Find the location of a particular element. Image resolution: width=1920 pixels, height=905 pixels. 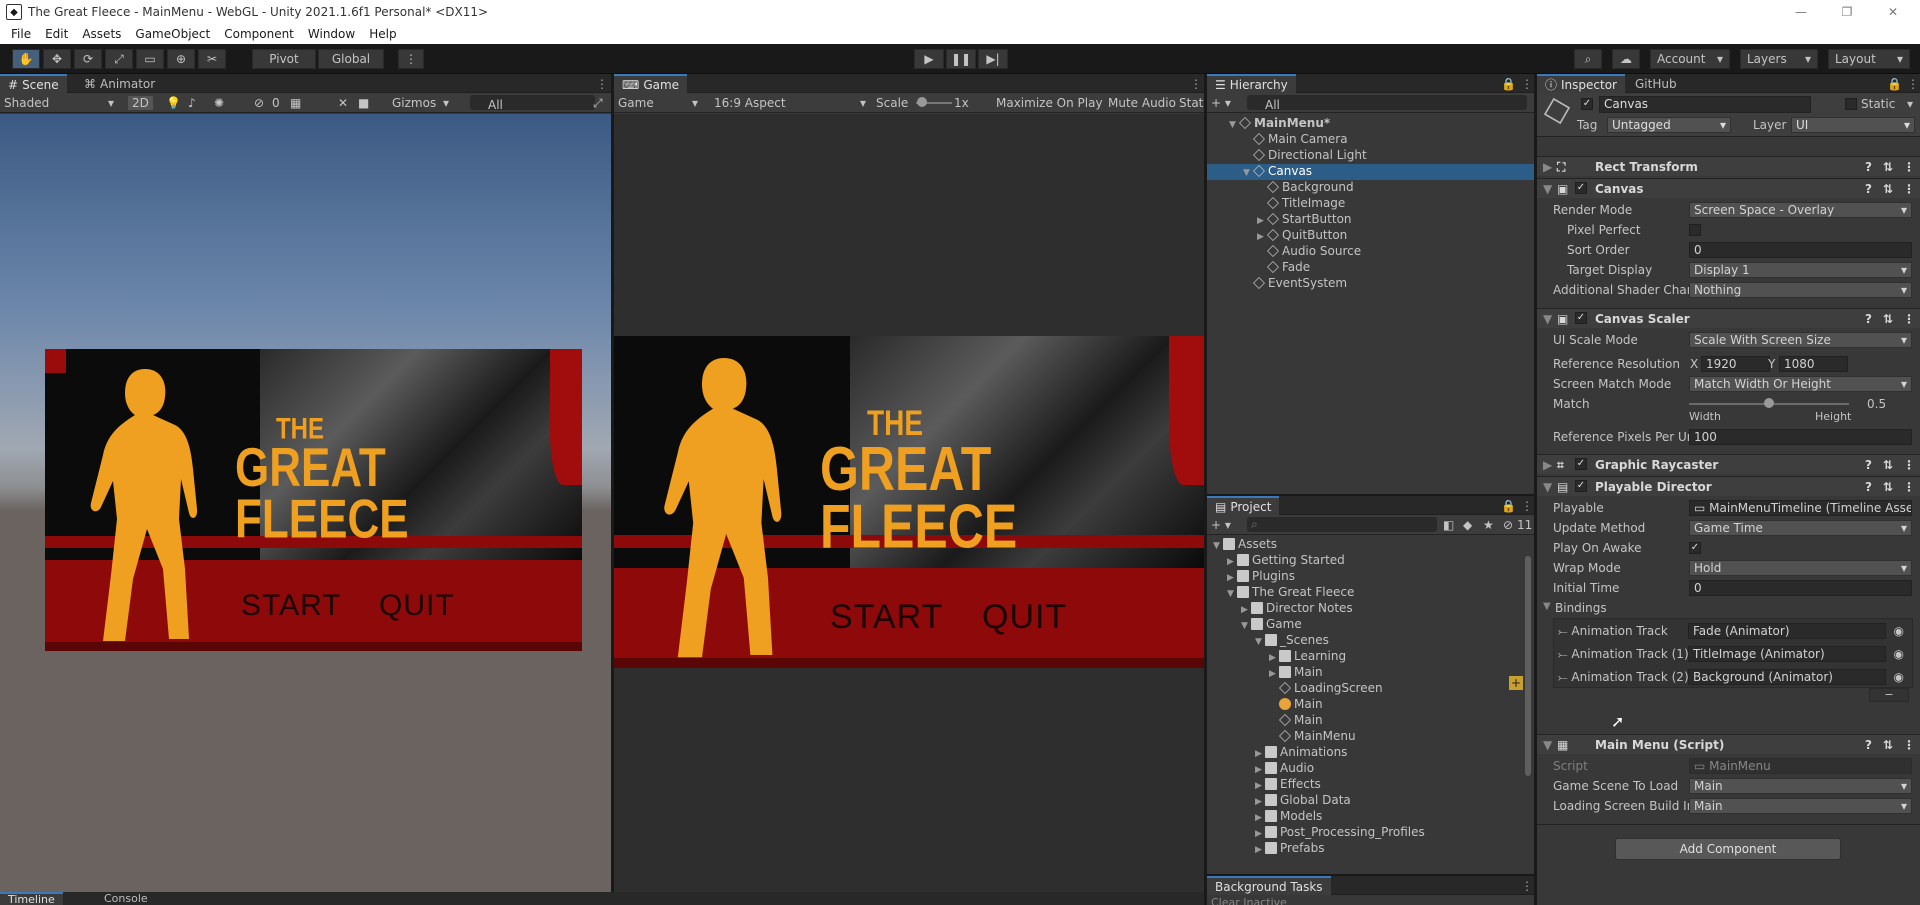

project-item: ▶ Director Notes is located at coordinates (1365, 609).